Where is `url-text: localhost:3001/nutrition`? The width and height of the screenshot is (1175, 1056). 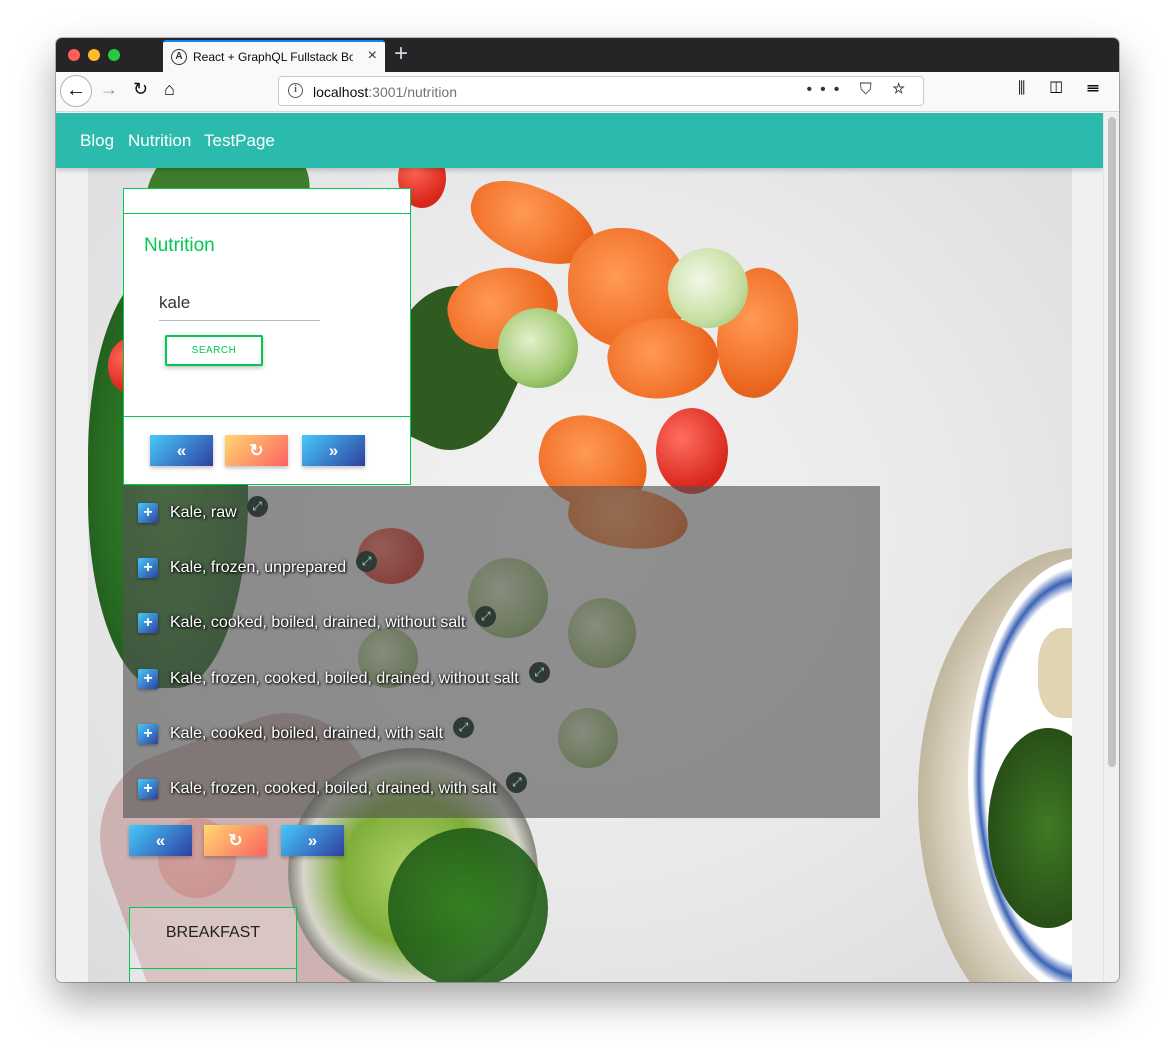 url-text: localhost:3001/nutrition is located at coordinates (385, 92).